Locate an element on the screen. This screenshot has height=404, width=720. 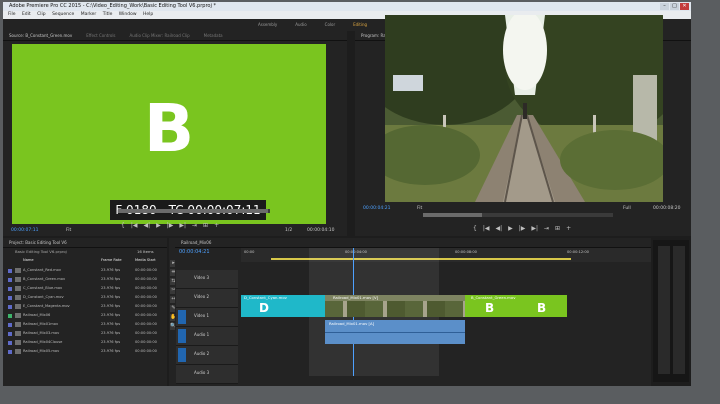
clip-thumb-letter: B is located at coordinates (490, 308).